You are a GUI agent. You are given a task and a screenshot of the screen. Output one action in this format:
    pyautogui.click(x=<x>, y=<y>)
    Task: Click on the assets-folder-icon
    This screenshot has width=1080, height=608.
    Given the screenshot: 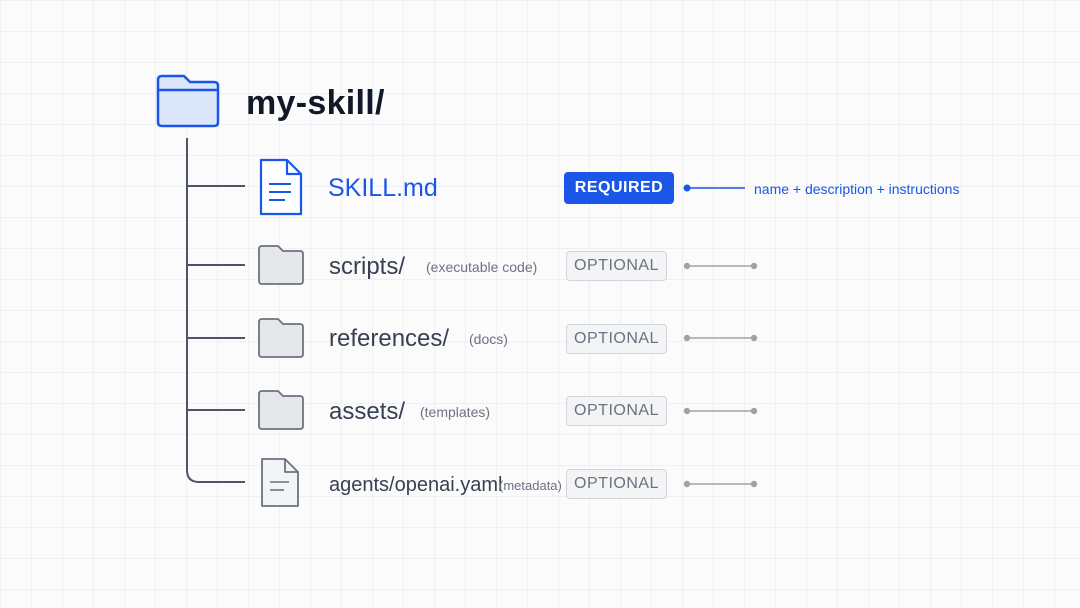 What is the action you would take?
    pyautogui.click(x=281, y=410)
    